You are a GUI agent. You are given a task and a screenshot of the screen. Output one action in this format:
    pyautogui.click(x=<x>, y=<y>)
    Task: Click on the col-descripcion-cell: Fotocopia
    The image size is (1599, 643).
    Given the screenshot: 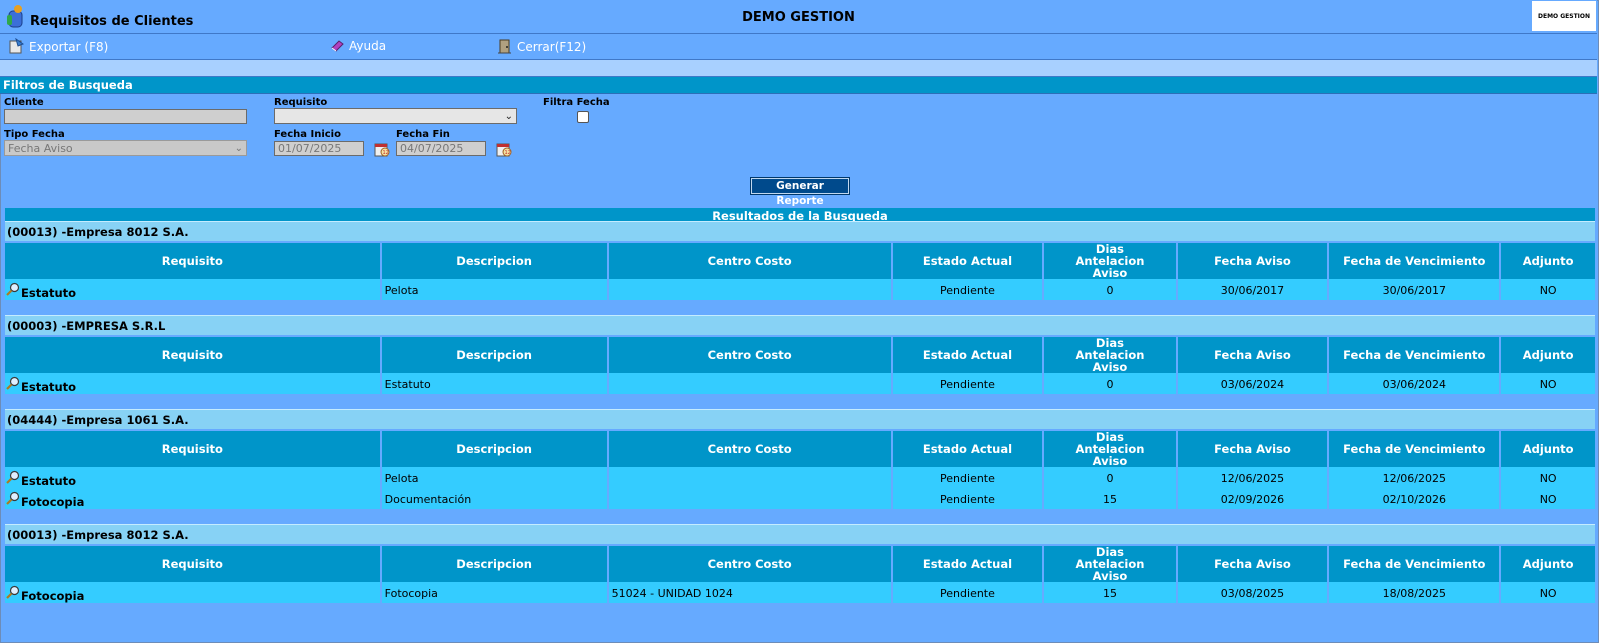 What is the action you would take?
    pyautogui.click(x=494, y=592)
    